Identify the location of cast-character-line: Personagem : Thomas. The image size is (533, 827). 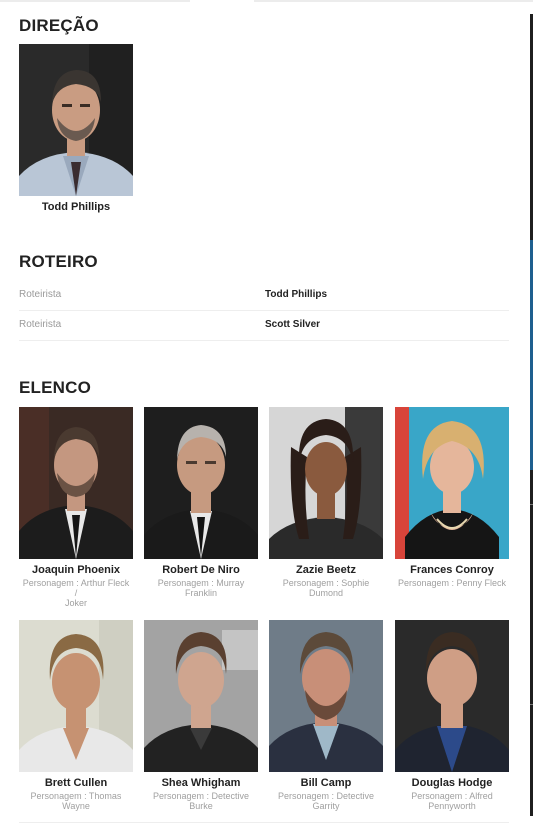
(76, 796).